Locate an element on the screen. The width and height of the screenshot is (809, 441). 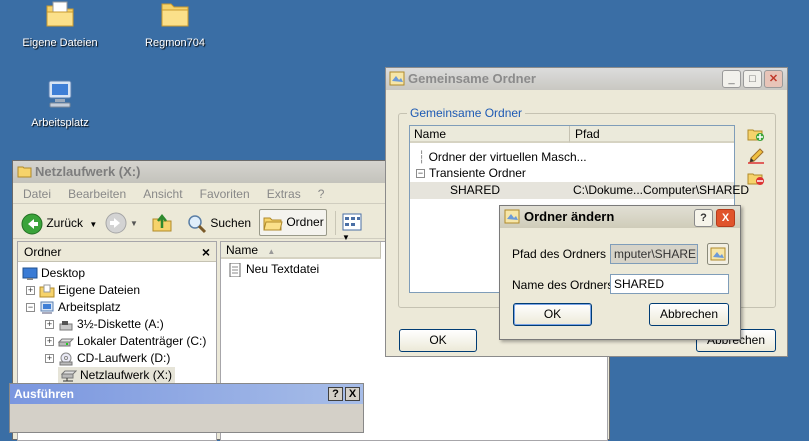
run-close-button: X is located at coordinates (352, 394).